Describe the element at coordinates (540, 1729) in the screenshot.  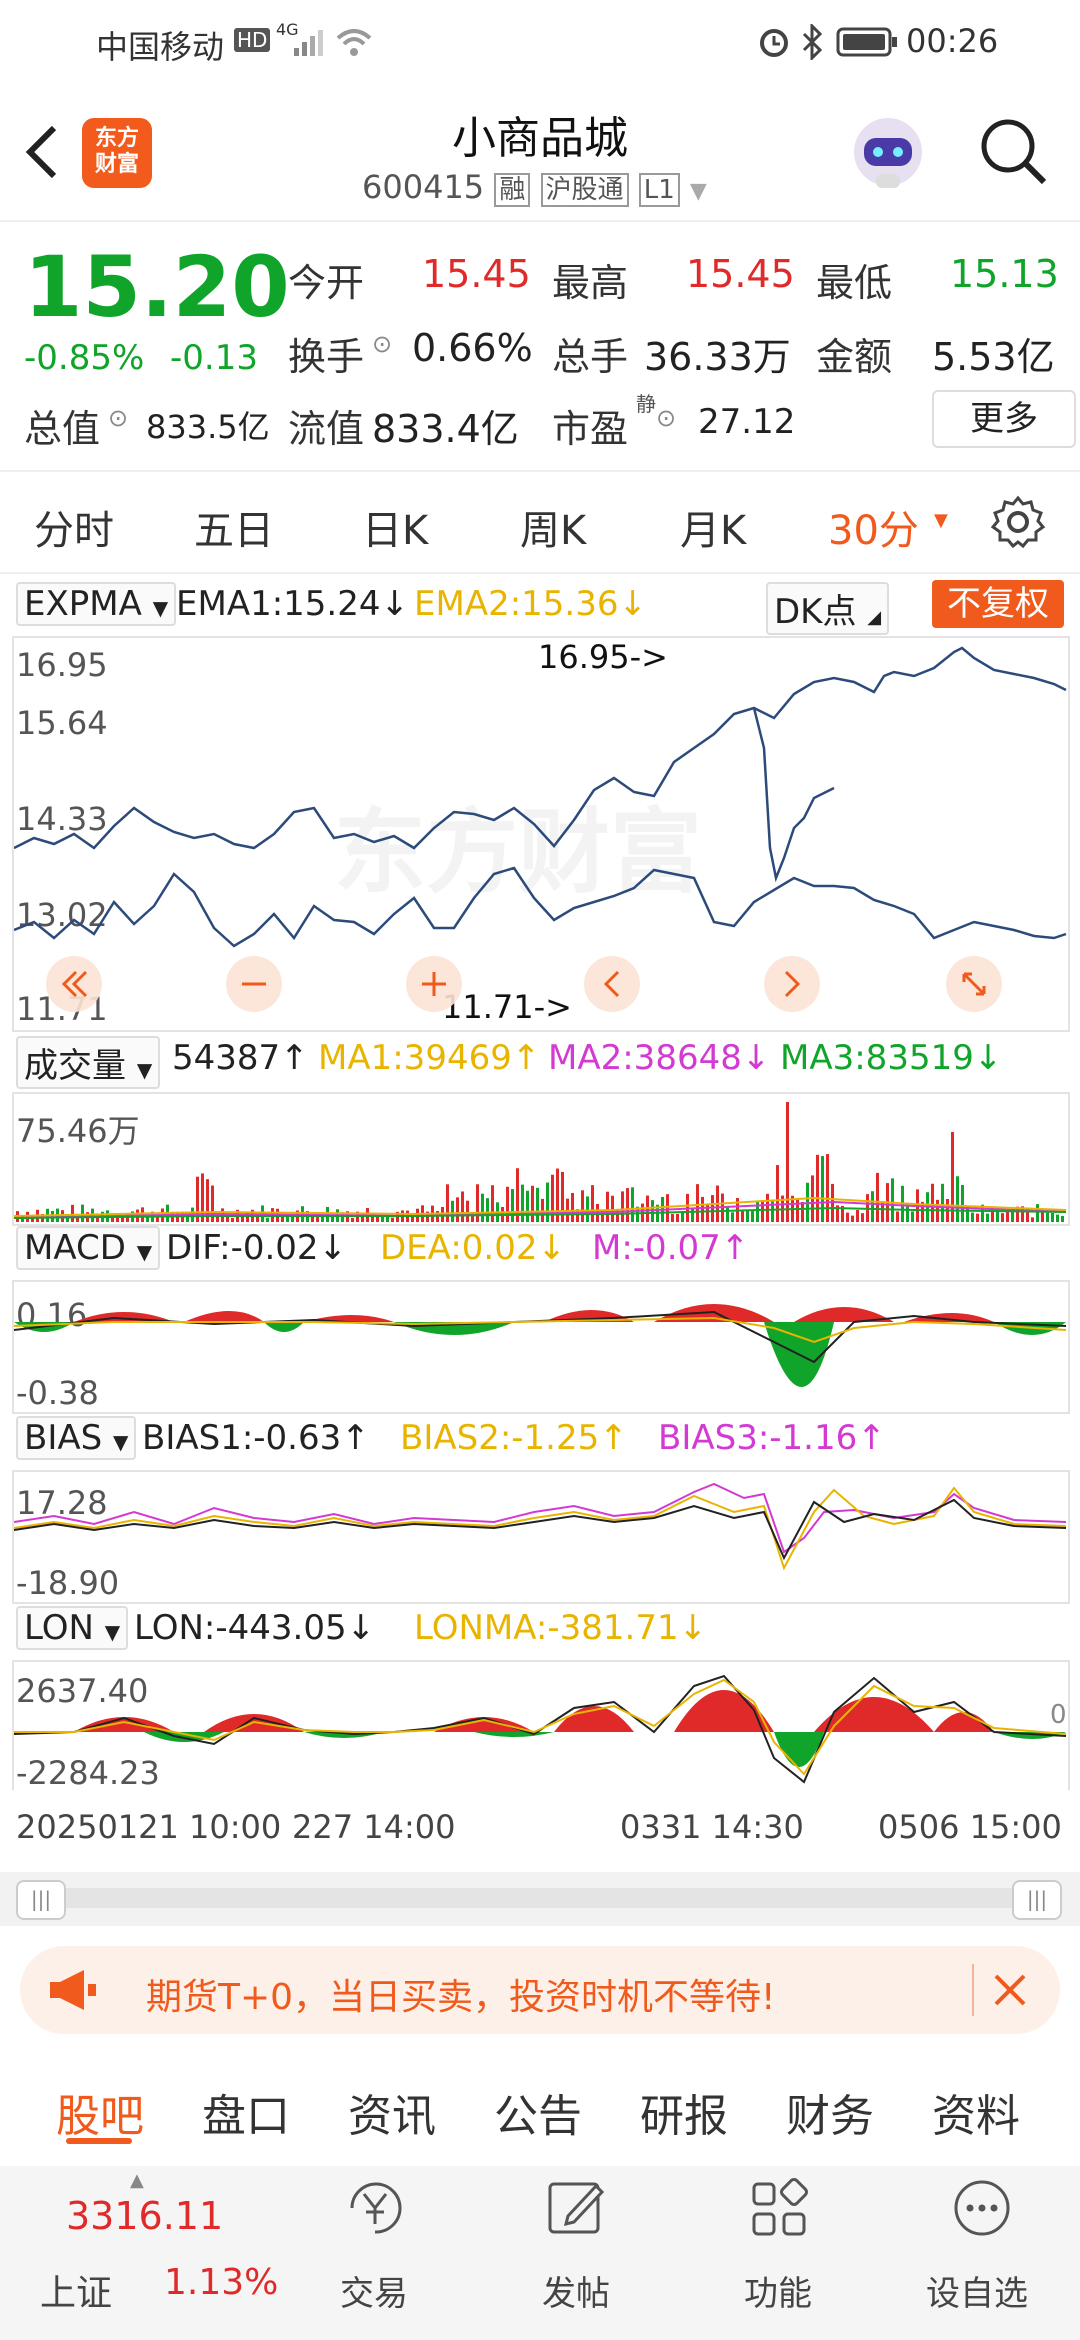
I see `lon-histogram` at that location.